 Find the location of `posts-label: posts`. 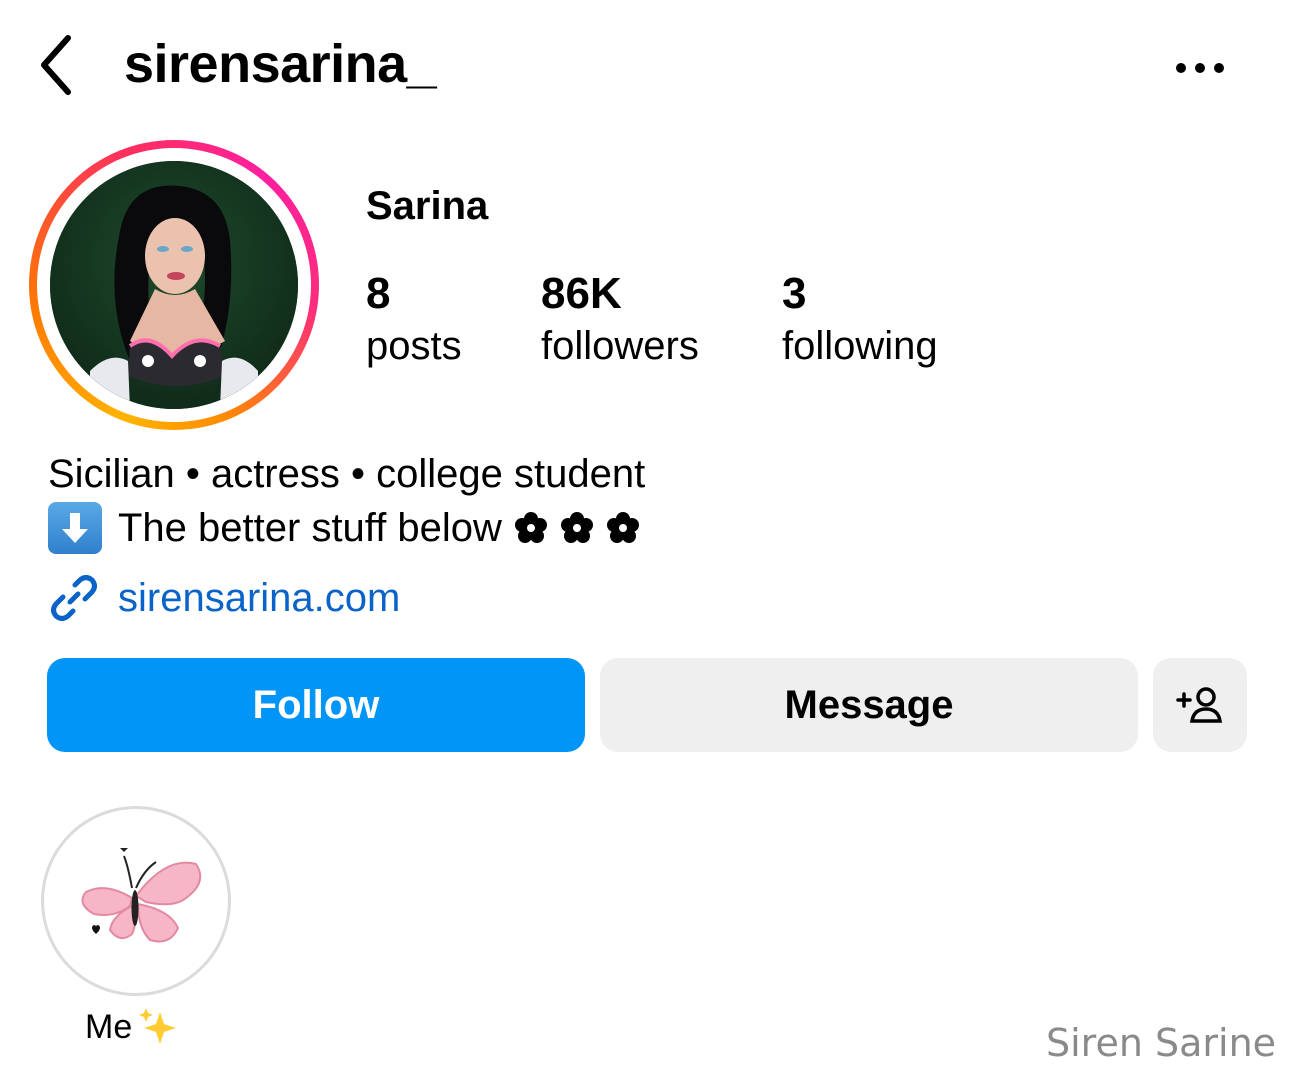

posts-label: posts is located at coordinates (414, 346).